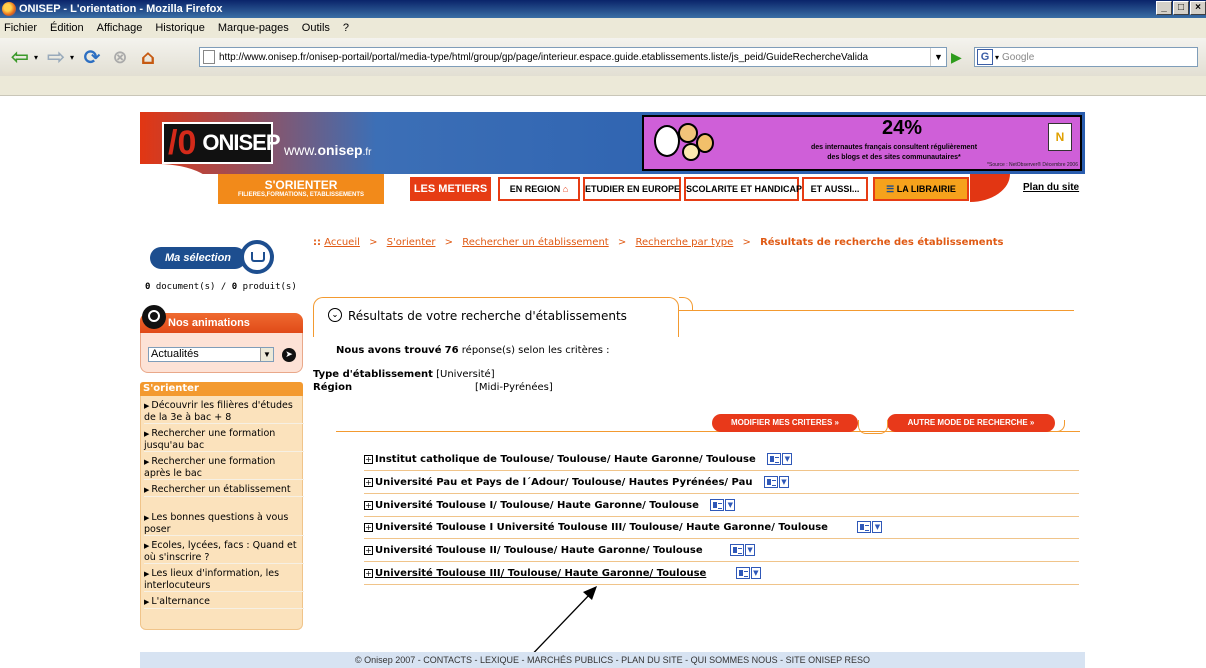 The height and width of the screenshot is (668, 1206). What do you see at coordinates (234, 287) in the screenshot?
I see `prod-count: 0` at bounding box center [234, 287].